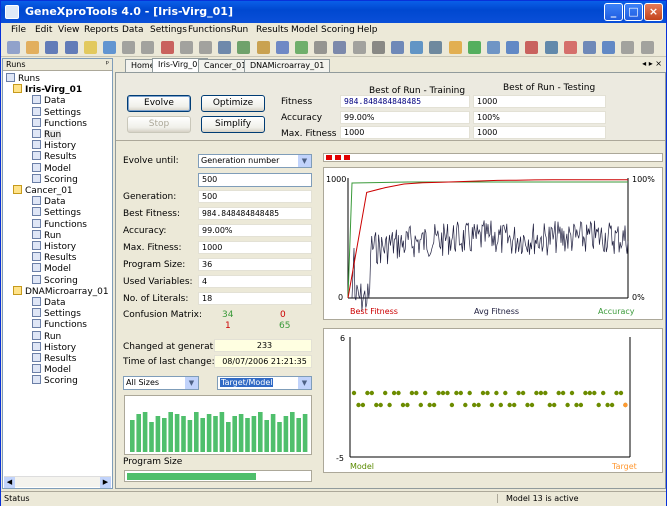 The width and height of the screenshot is (667, 506). What do you see at coordinates (57, 482) in the screenshot?
I see `tree-scrollbar: ◀ ▶` at bounding box center [57, 482].